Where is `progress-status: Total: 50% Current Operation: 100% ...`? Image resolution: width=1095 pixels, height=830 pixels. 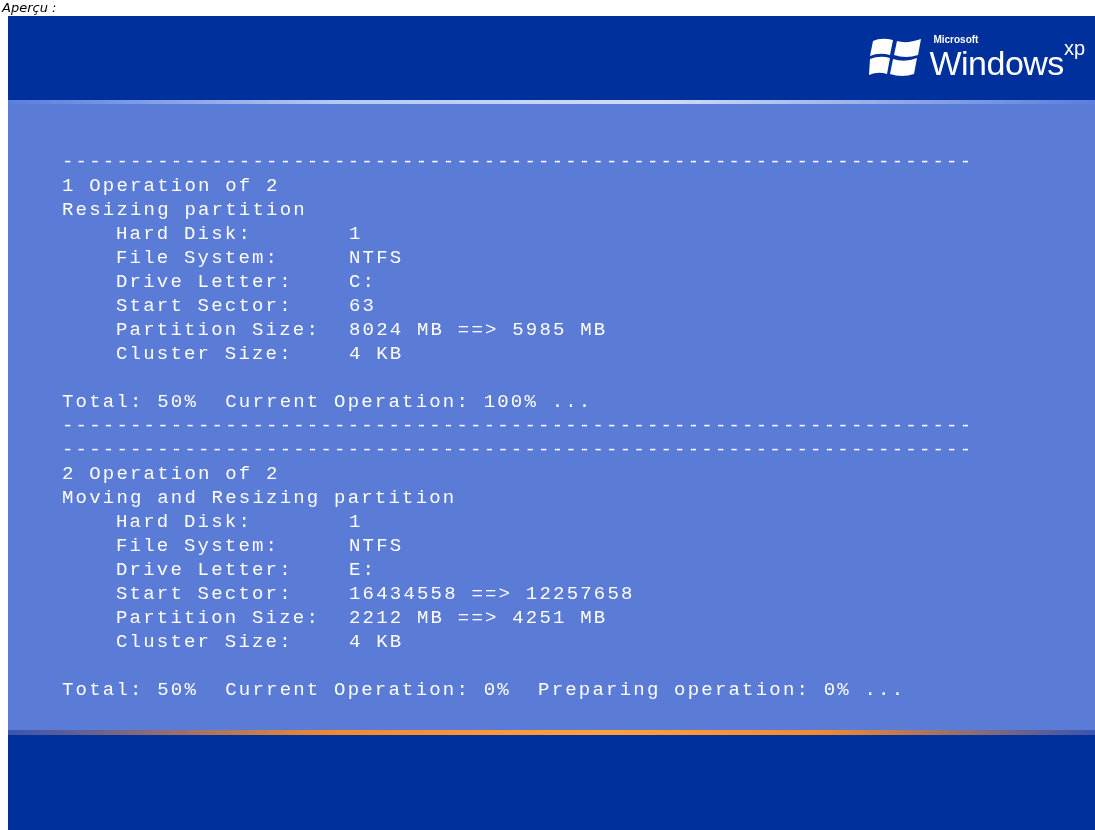
progress-status: Total: 50% Current Operation: 100% ... is located at coordinates (328, 402).